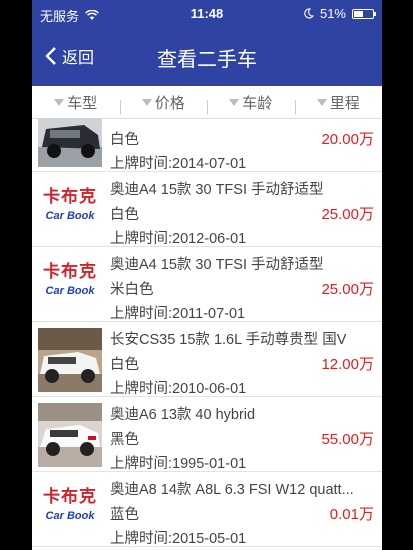 This screenshot has height=550, width=413. I want to click on car-name: 奥迪A6 13款 40 hybrid, so click(183, 415).